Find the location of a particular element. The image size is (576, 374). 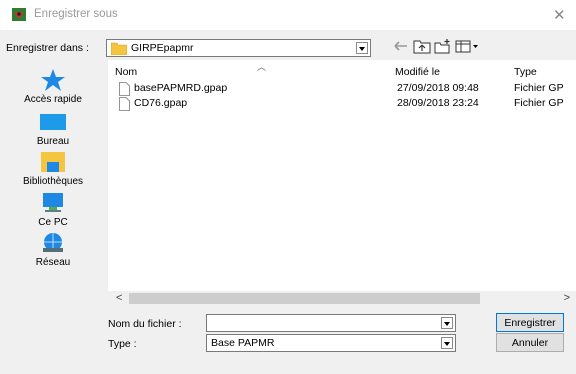

filetype-value: Base PAPMR is located at coordinates (243, 343).